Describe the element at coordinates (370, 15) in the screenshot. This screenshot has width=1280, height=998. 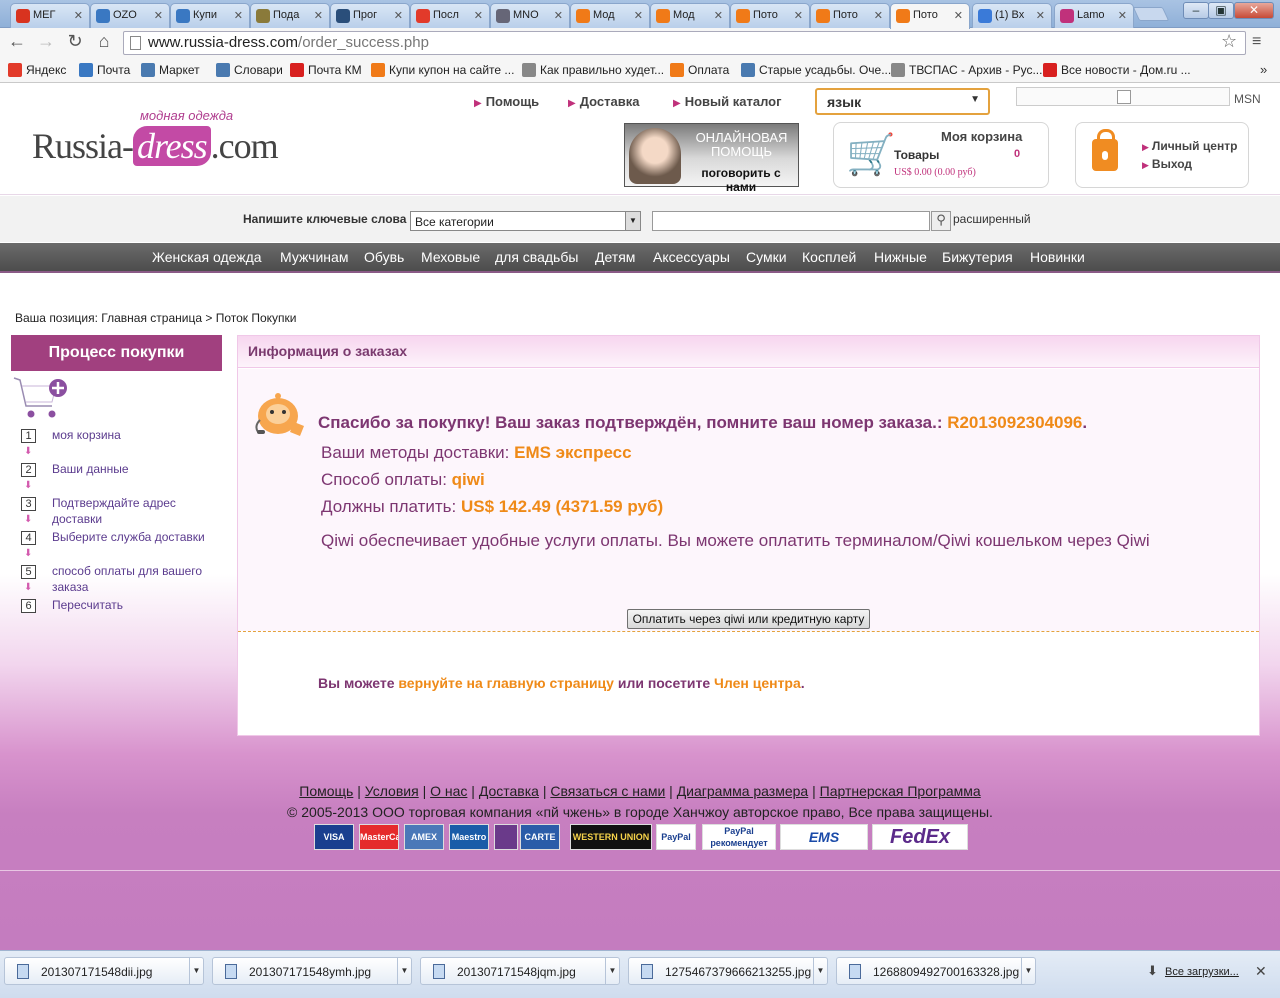
I see `browser-tab: Прог ✕` at that location.